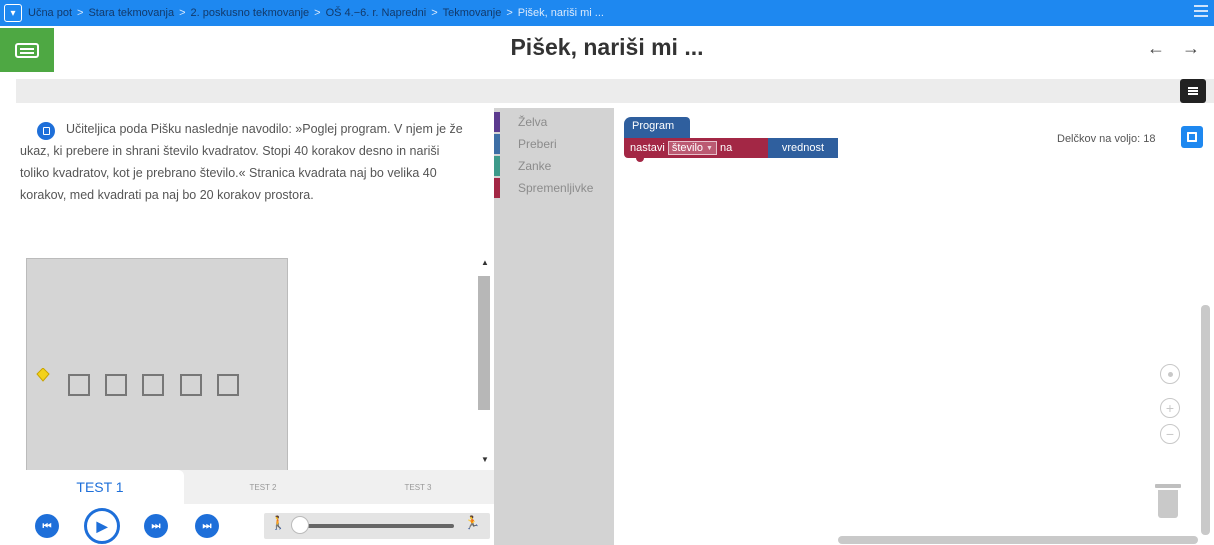 The width and height of the screenshot is (1214, 545). What do you see at coordinates (263, 487) in the screenshot?
I see `tab-test-2: TEST 2` at bounding box center [263, 487].